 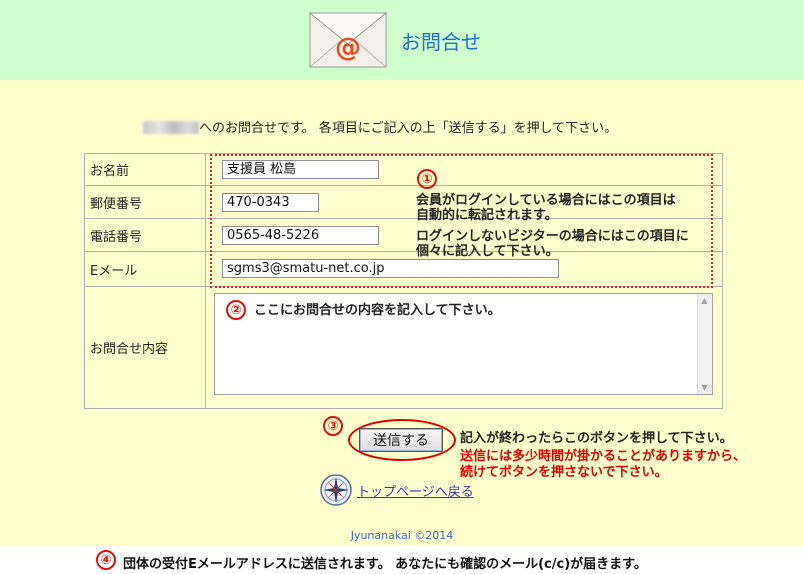 I want to click on intro-text: へのお問合せです。 各項目にご記入の上「送信する」を押して下さい。, so click(x=380, y=126).